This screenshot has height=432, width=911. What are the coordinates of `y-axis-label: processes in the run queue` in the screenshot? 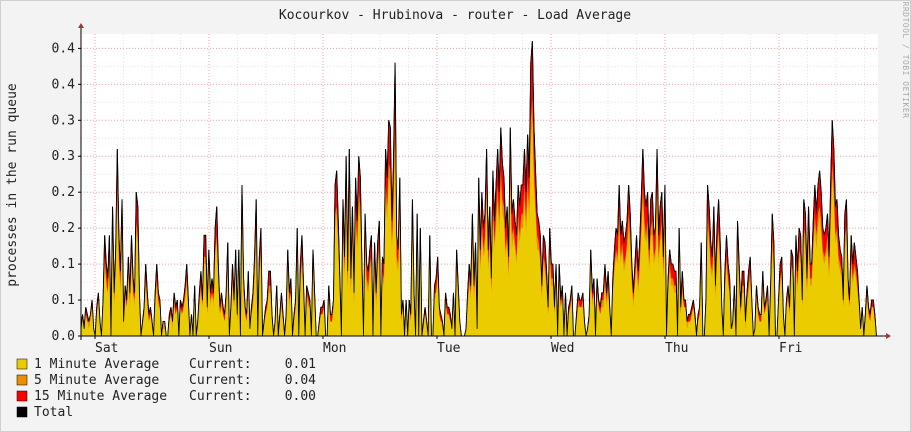 It's located at (12, 185).